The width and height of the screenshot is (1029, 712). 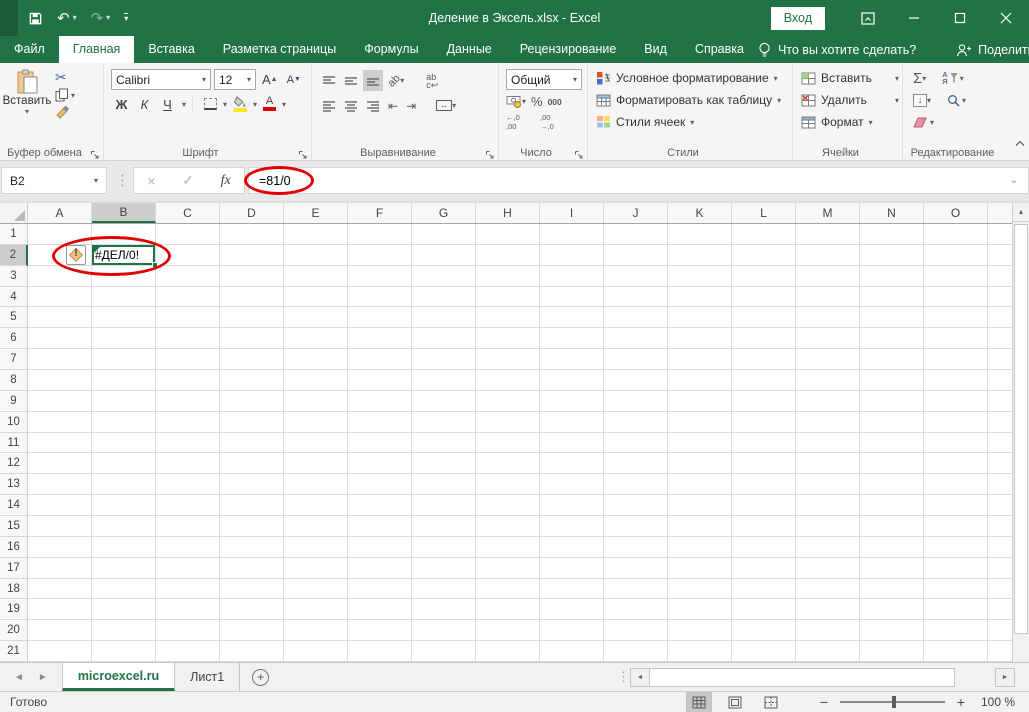 What do you see at coordinates (892, 464) in the screenshot?
I see `cell-N12` at bounding box center [892, 464].